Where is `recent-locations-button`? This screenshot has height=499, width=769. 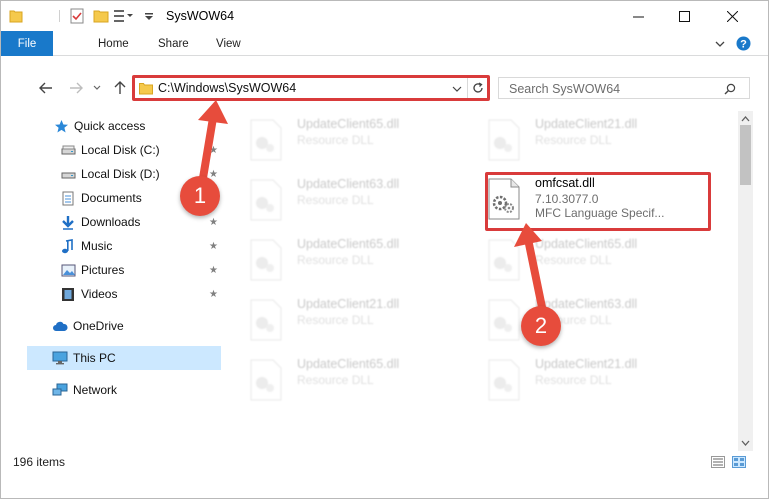 recent-locations-button is located at coordinates (97, 88).